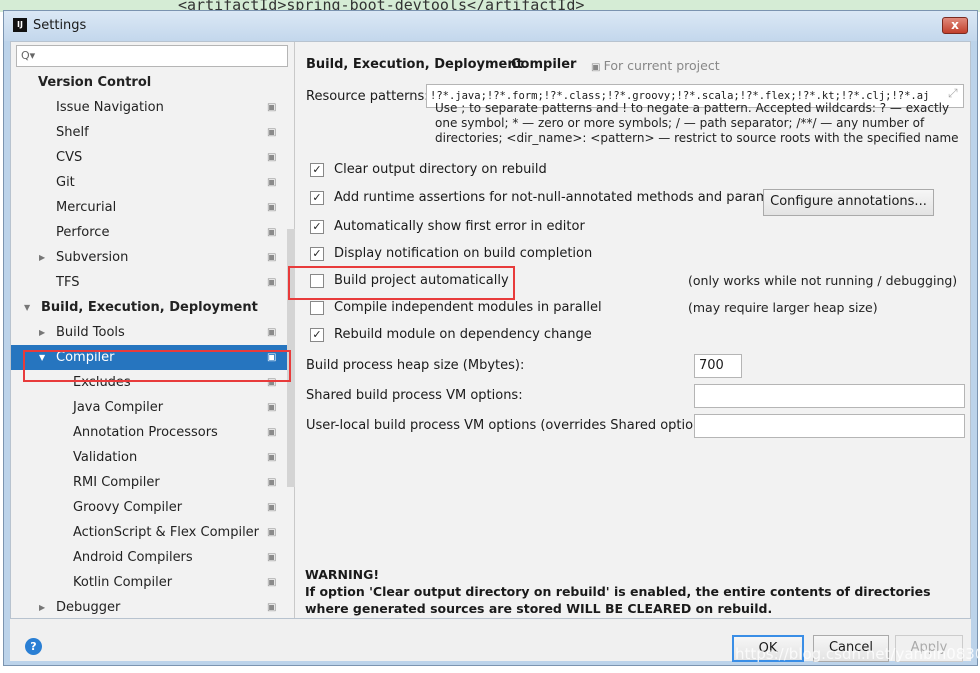 This screenshot has height=673, width=980. Describe the element at coordinates (955, 25) in the screenshot. I see `close-button: x` at that location.